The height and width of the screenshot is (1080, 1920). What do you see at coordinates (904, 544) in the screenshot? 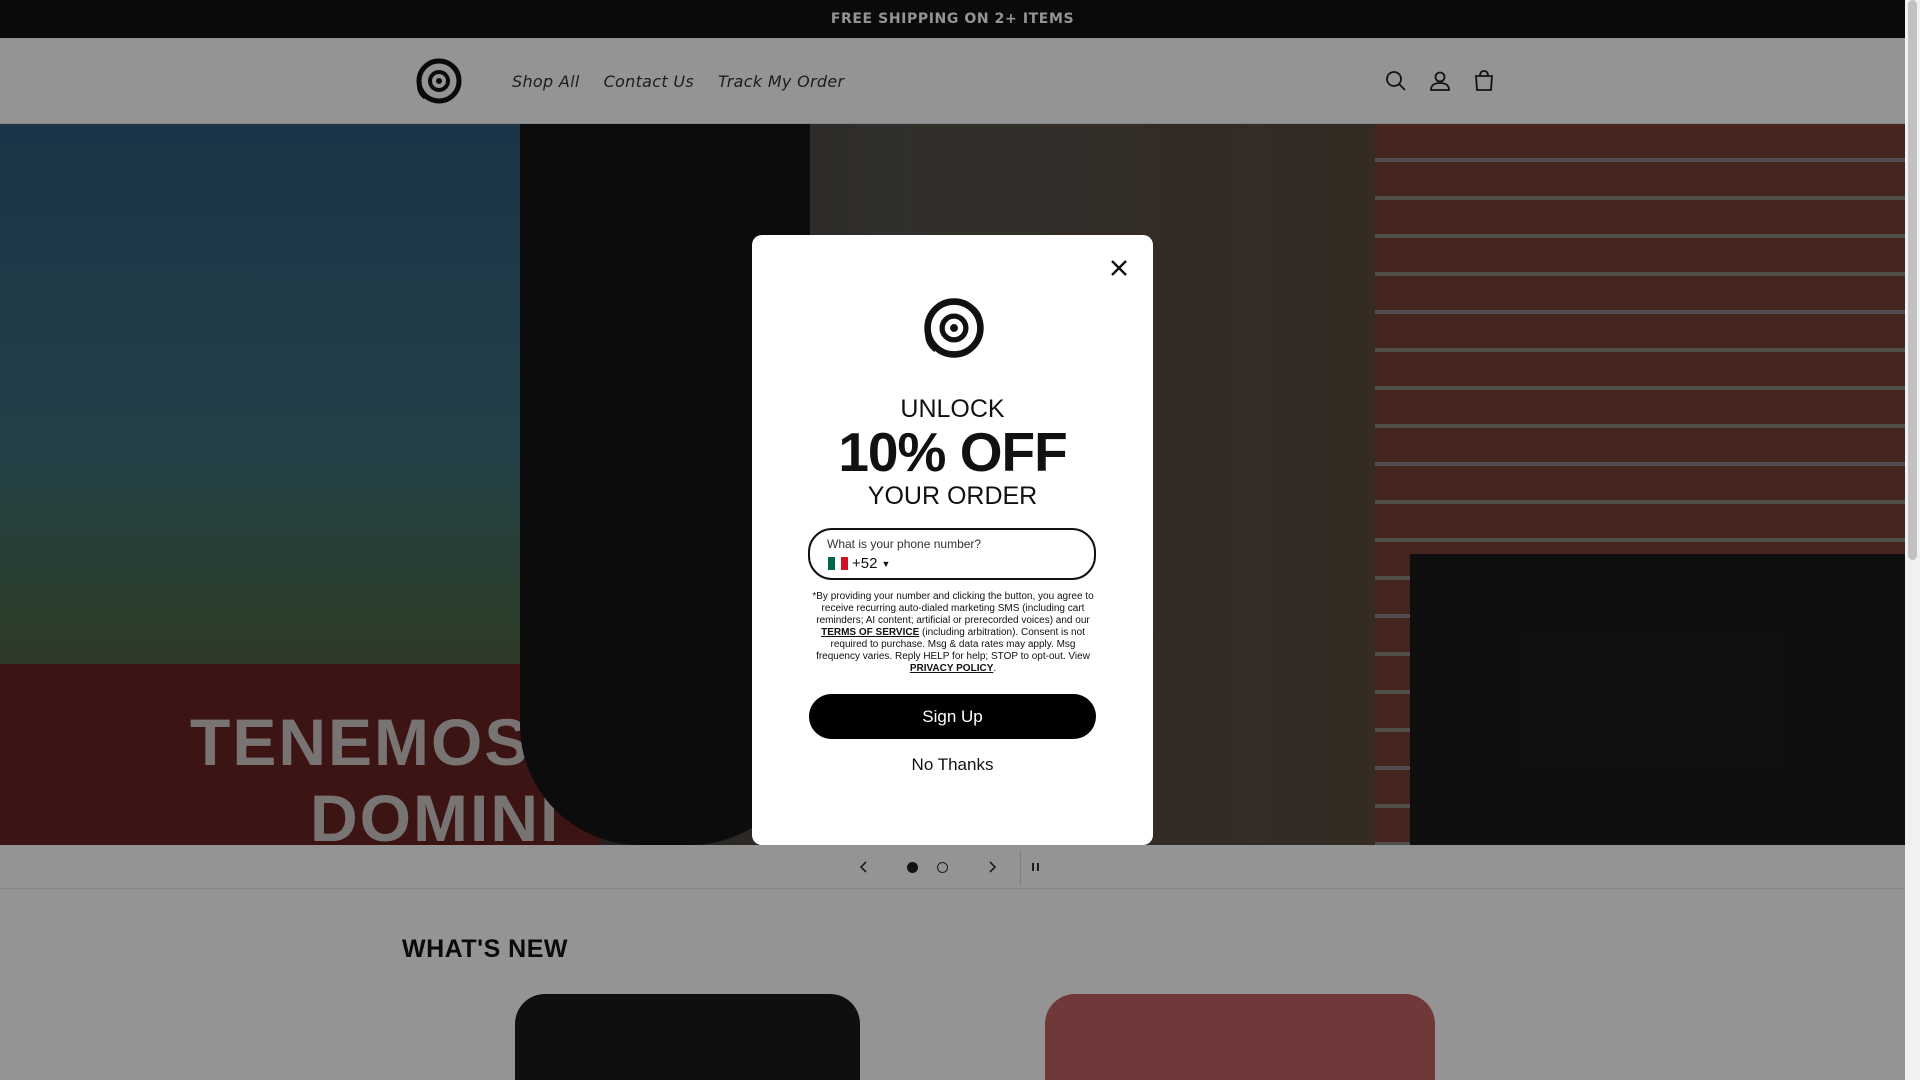
I see `phone-input-label: What is your phone number?` at bounding box center [904, 544].